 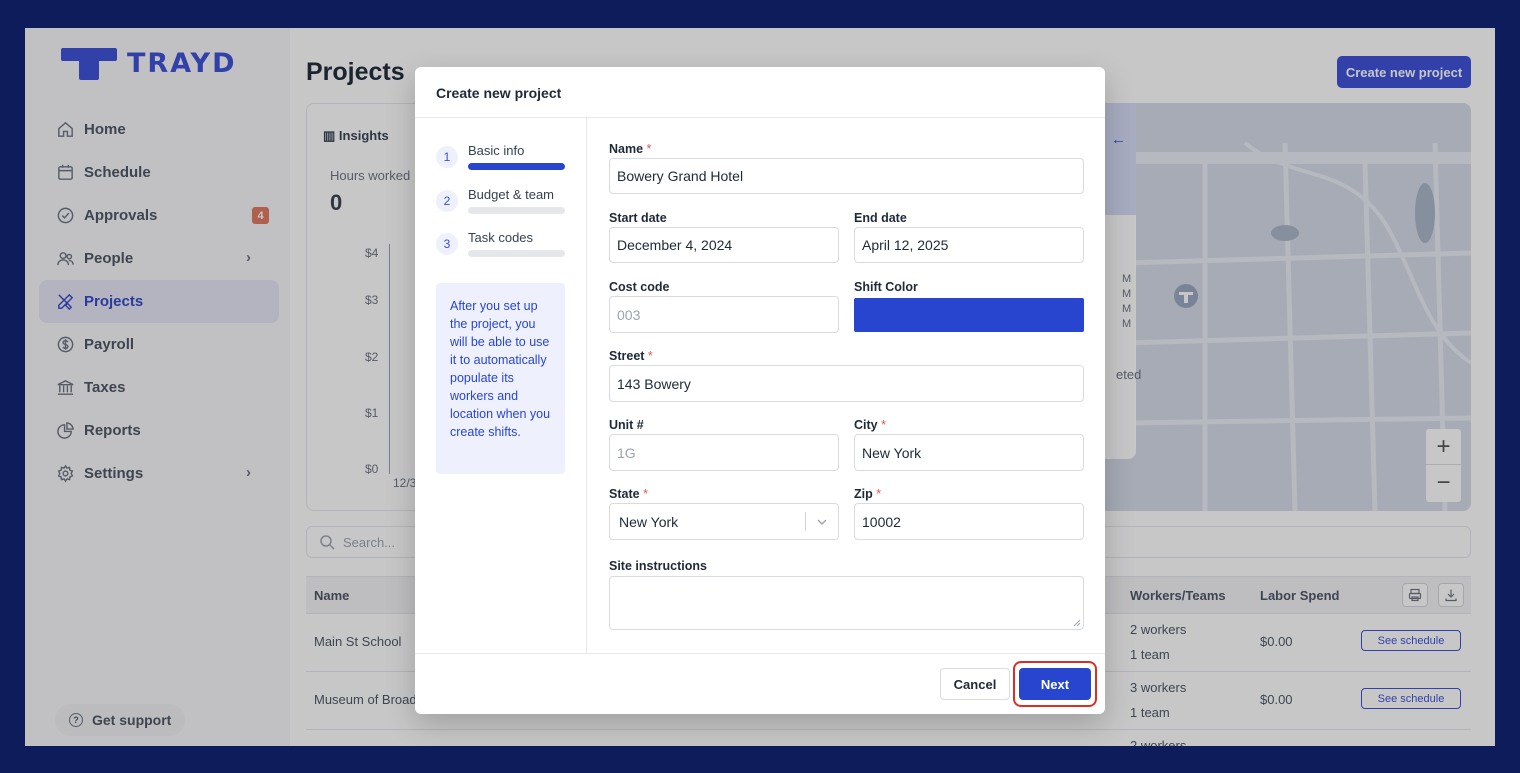 What do you see at coordinates (846, 603) in the screenshot?
I see `site-instructions-textarea` at bounding box center [846, 603].